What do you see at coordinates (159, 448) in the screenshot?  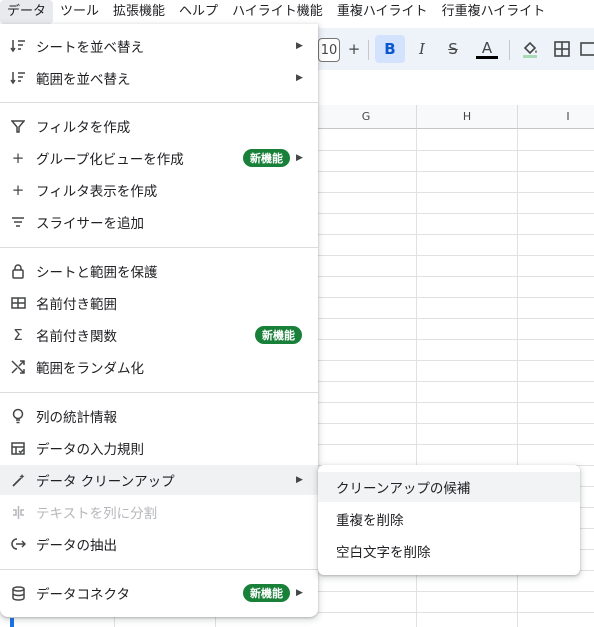 I see `menu-item-data-validation: データの入力規則` at bounding box center [159, 448].